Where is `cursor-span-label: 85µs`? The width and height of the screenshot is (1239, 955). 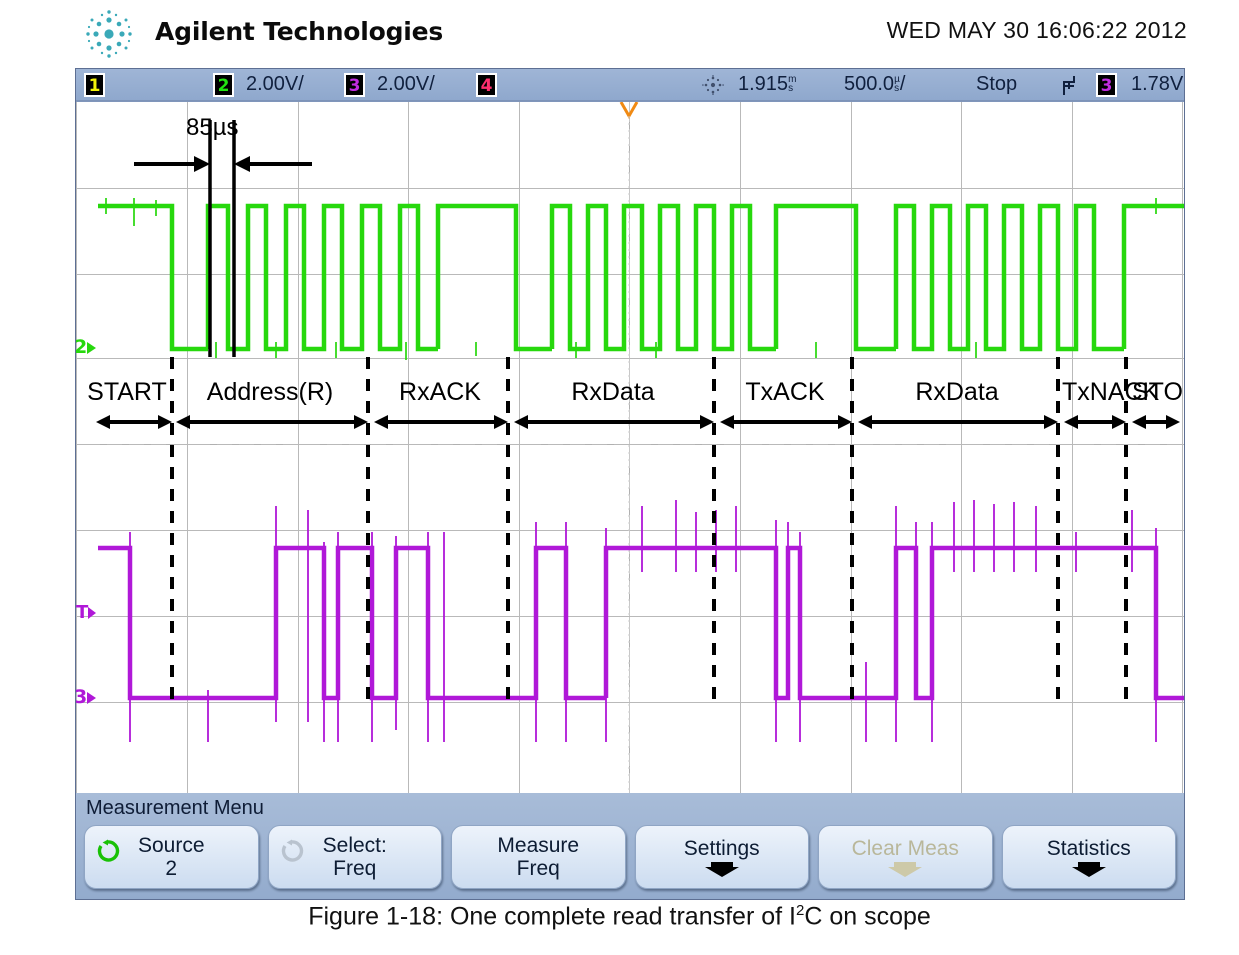
cursor-span-label: 85µs is located at coordinates (212, 127).